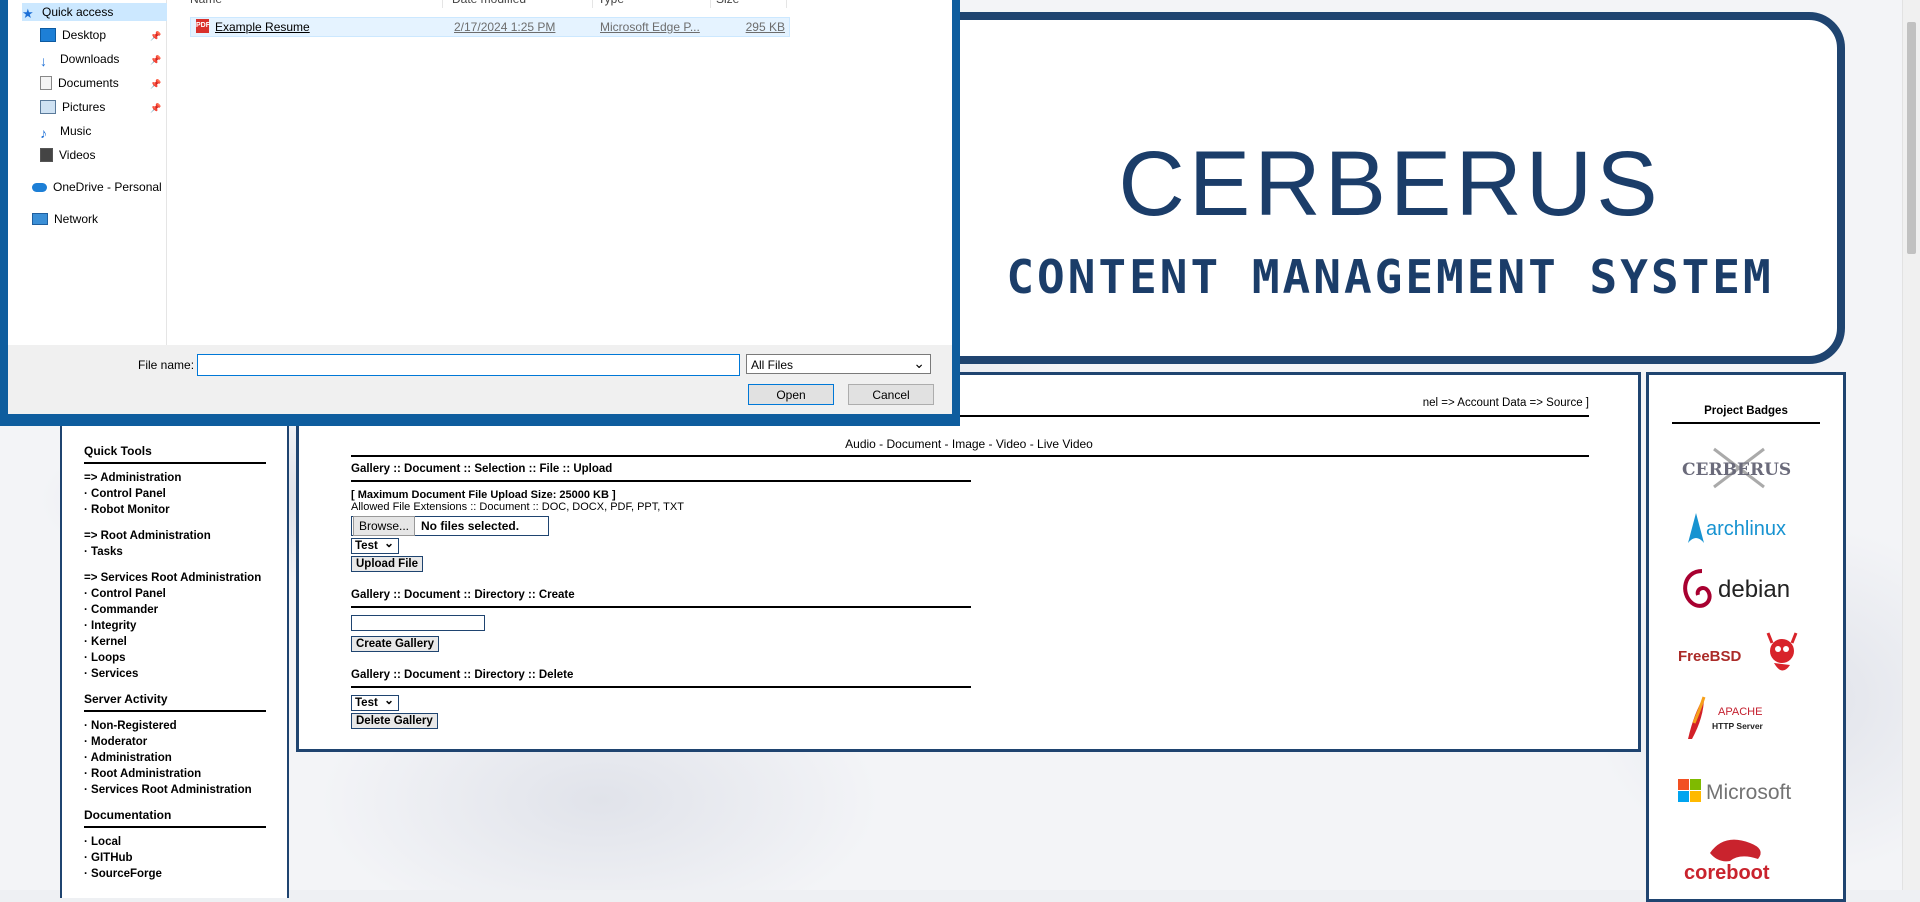 The width and height of the screenshot is (1920, 902). I want to click on coreboot-badge: coreboot, so click(1739, 857).